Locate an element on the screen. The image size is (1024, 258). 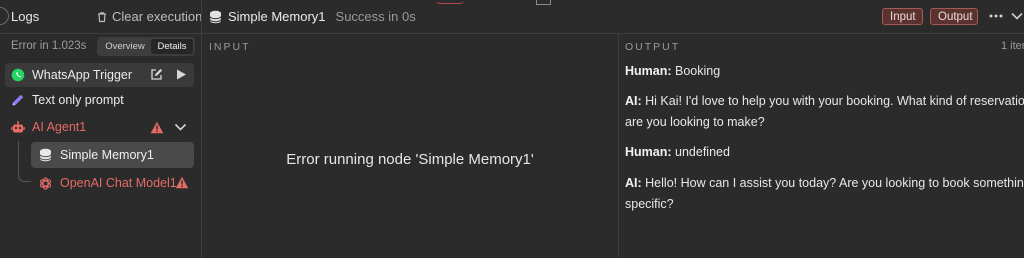
tree-item-label: Text only prompt is located at coordinates (78, 100).